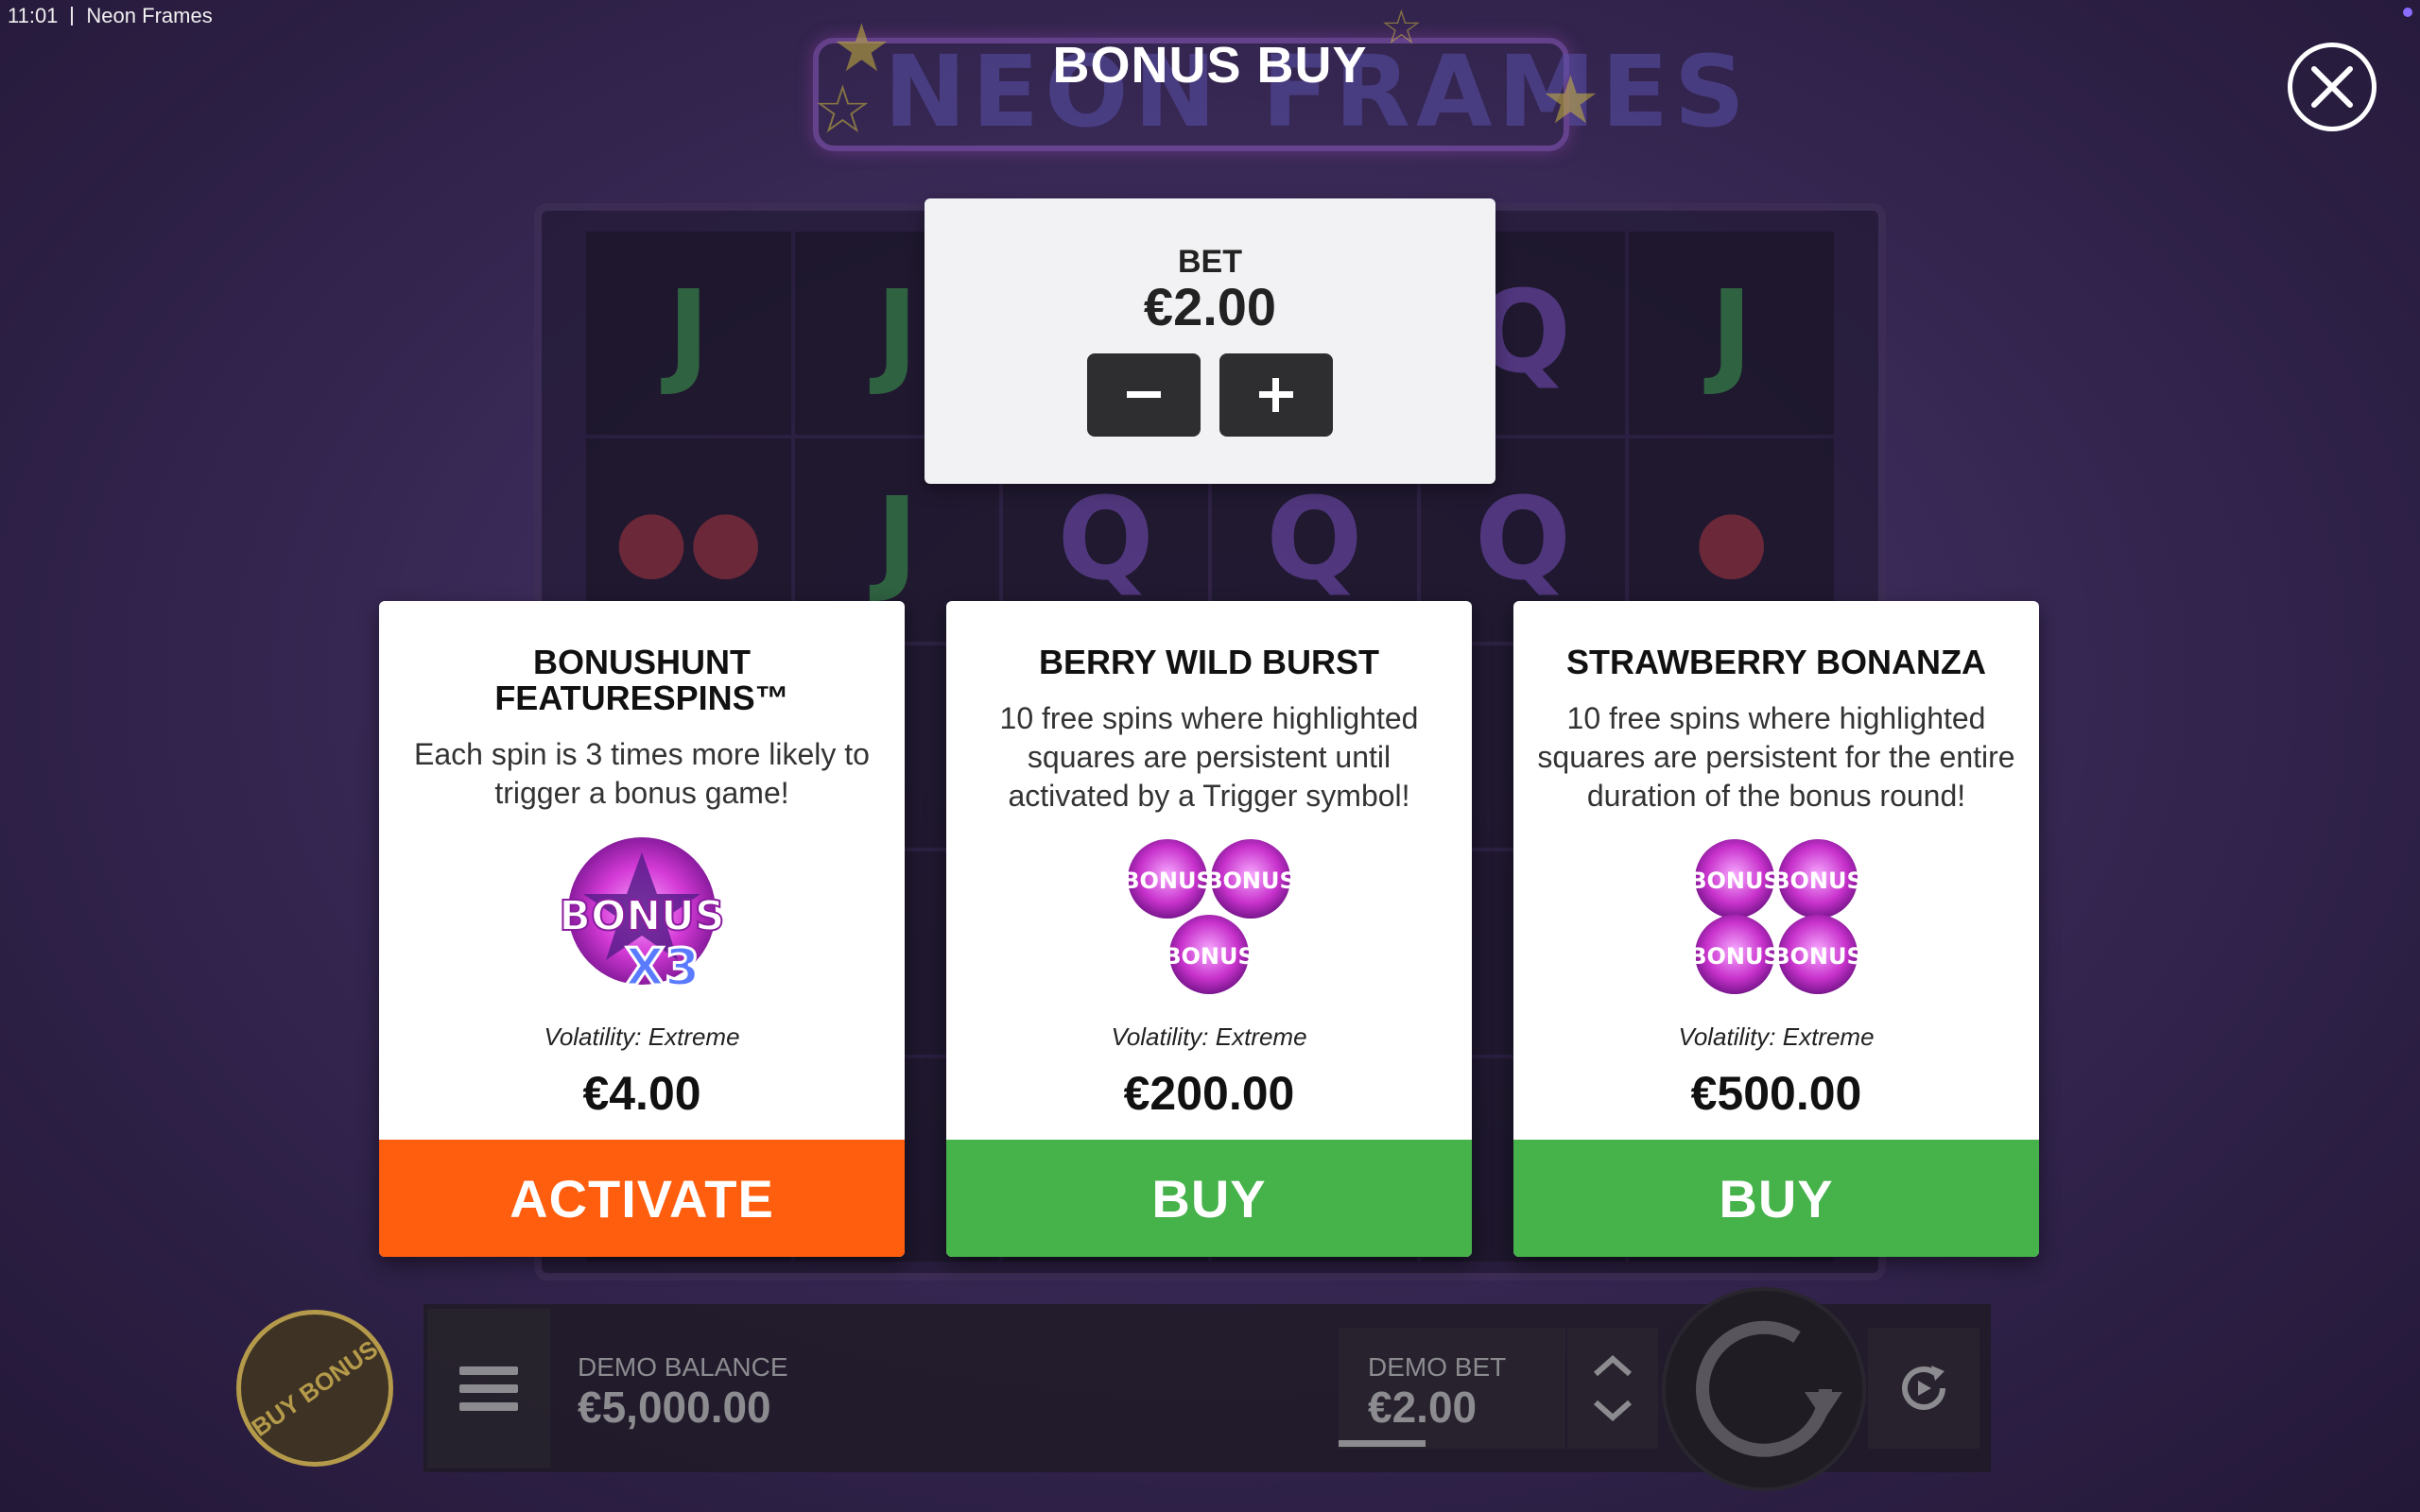  Describe the element at coordinates (2408, 12) in the screenshot. I see `status-dot-icon` at that location.